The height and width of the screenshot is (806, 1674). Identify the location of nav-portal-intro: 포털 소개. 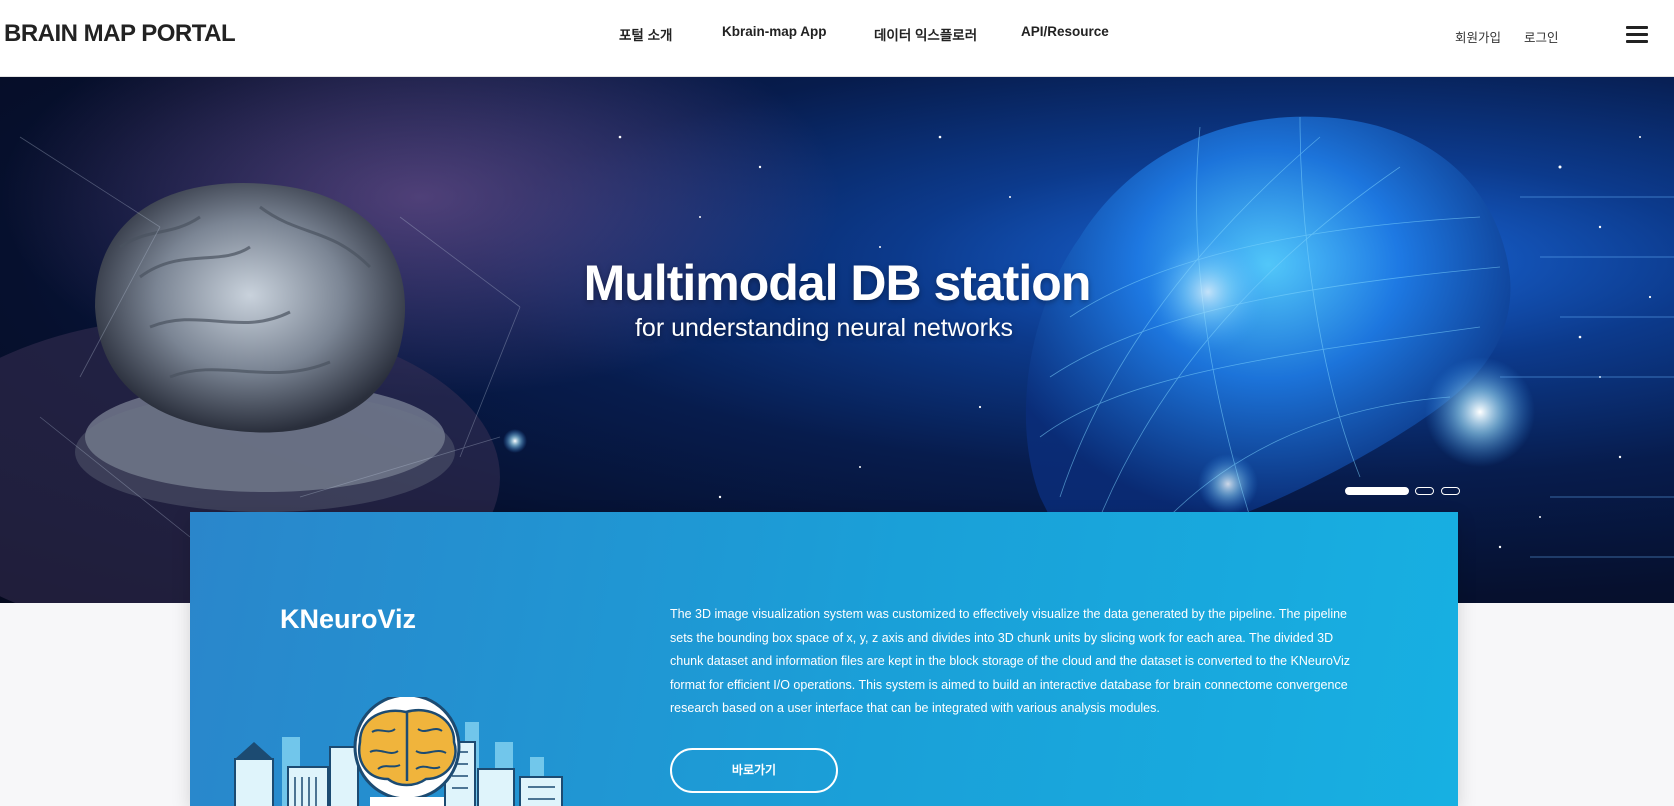
(645, 34).